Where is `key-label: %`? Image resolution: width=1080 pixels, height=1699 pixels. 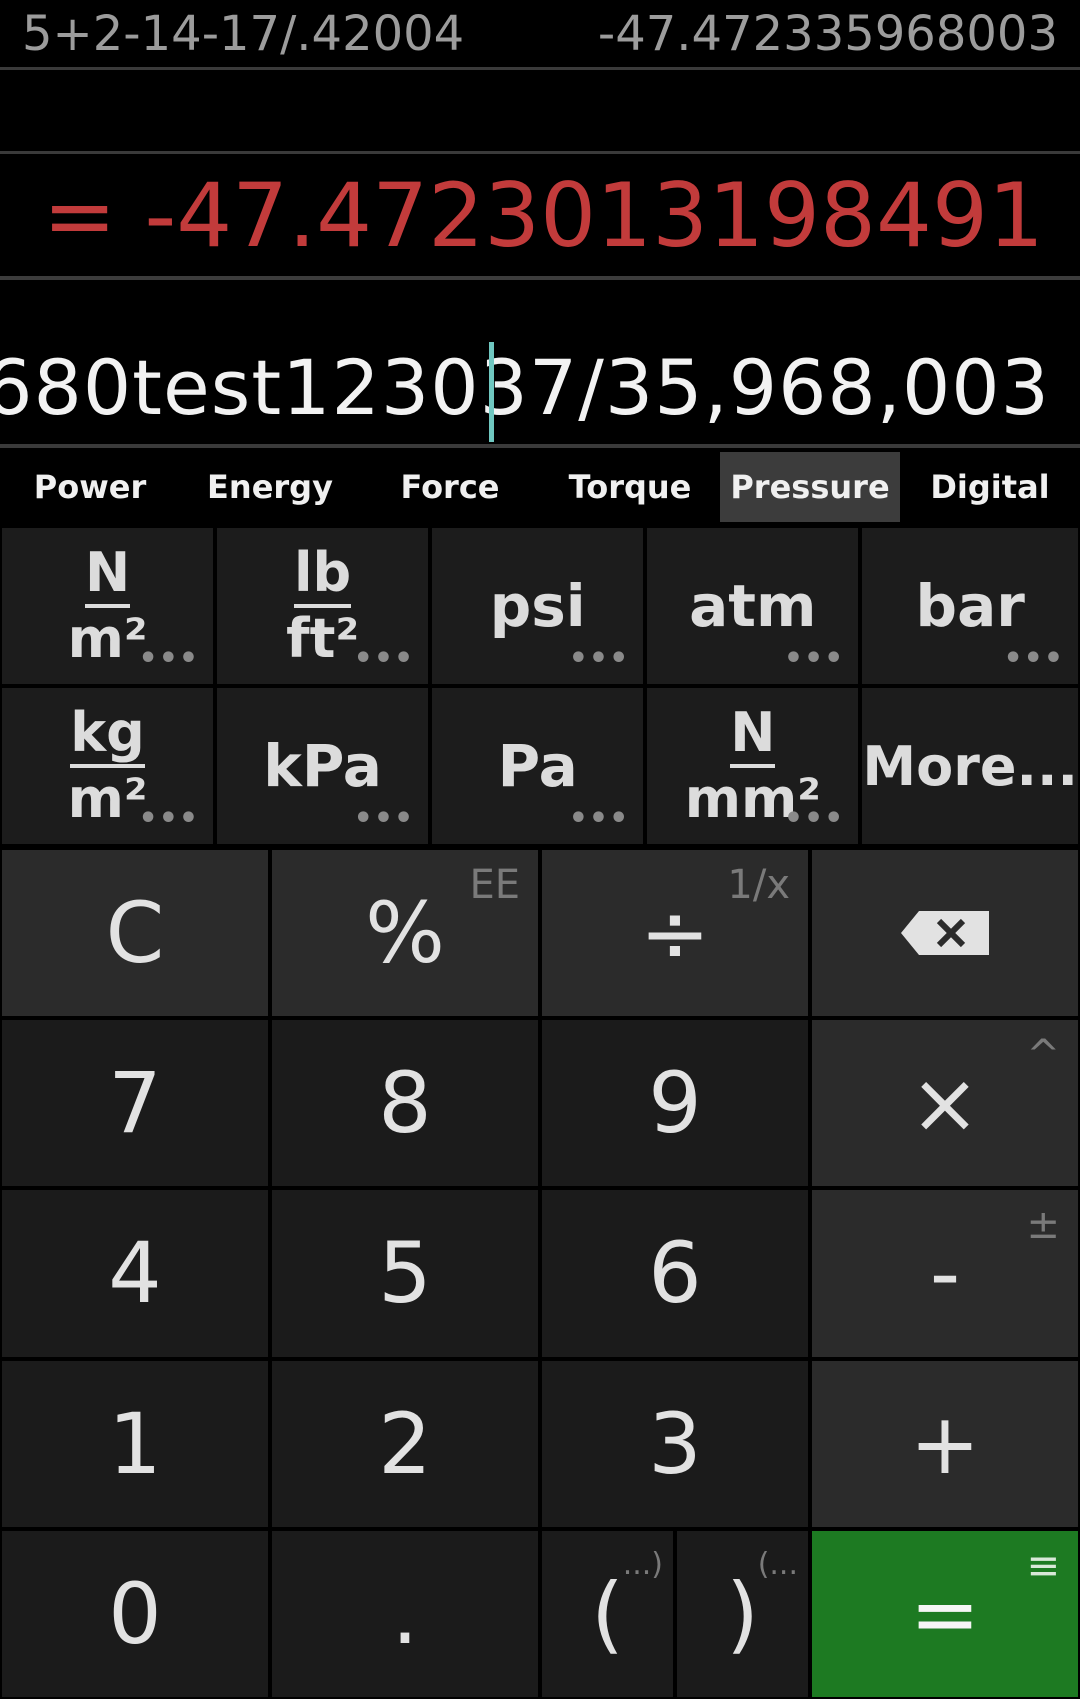
key-label: % is located at coordinates (405, 933).